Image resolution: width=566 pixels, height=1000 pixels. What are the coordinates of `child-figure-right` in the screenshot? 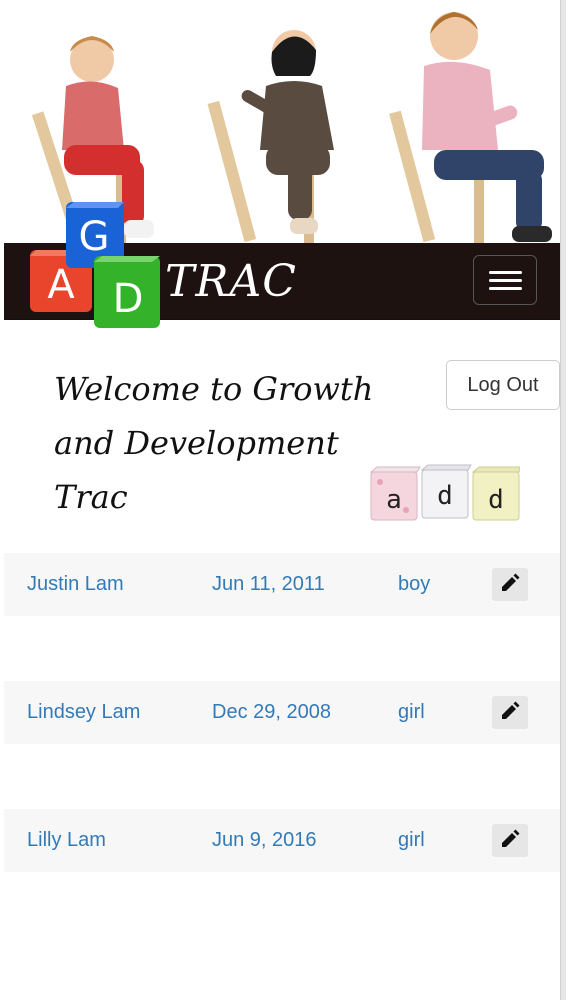 It's located at (470, 127).